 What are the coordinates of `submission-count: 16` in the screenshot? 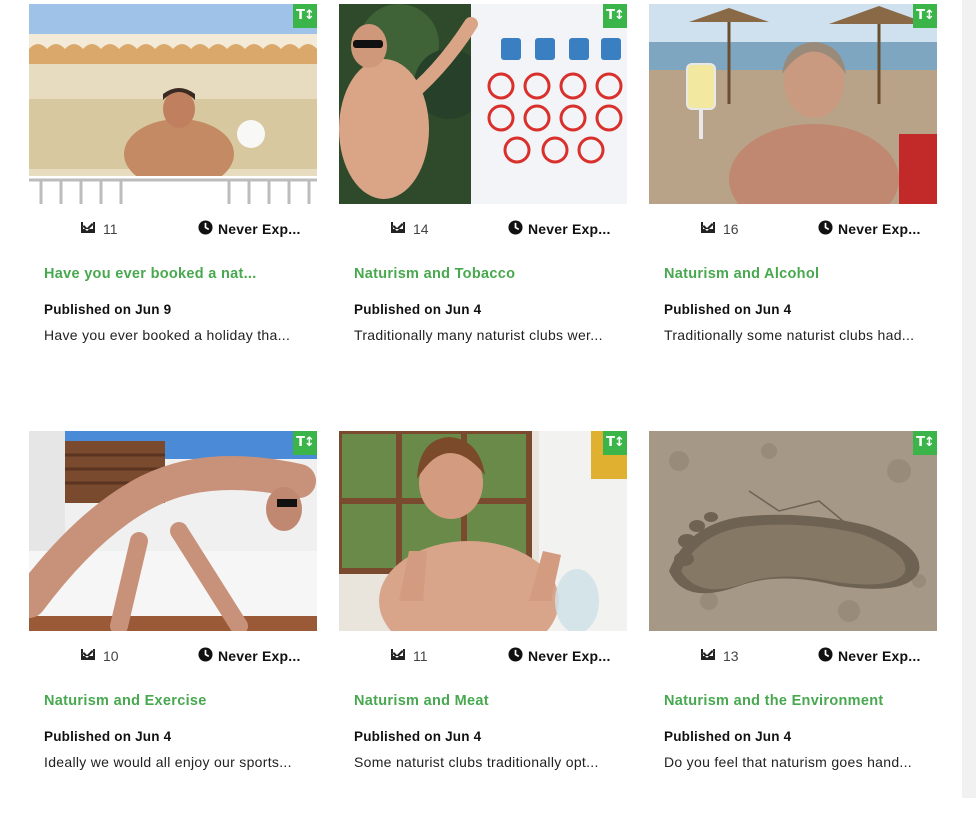 It's located at (719, 229).